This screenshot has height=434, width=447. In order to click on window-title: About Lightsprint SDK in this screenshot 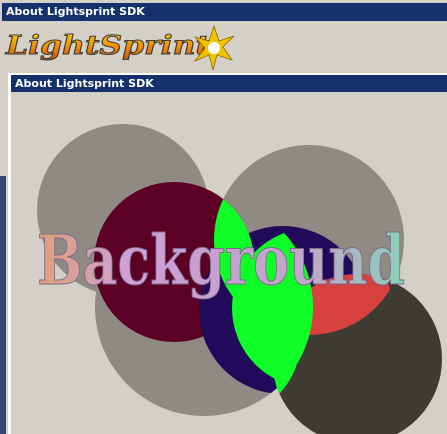, I will do `click(224, 12)`.